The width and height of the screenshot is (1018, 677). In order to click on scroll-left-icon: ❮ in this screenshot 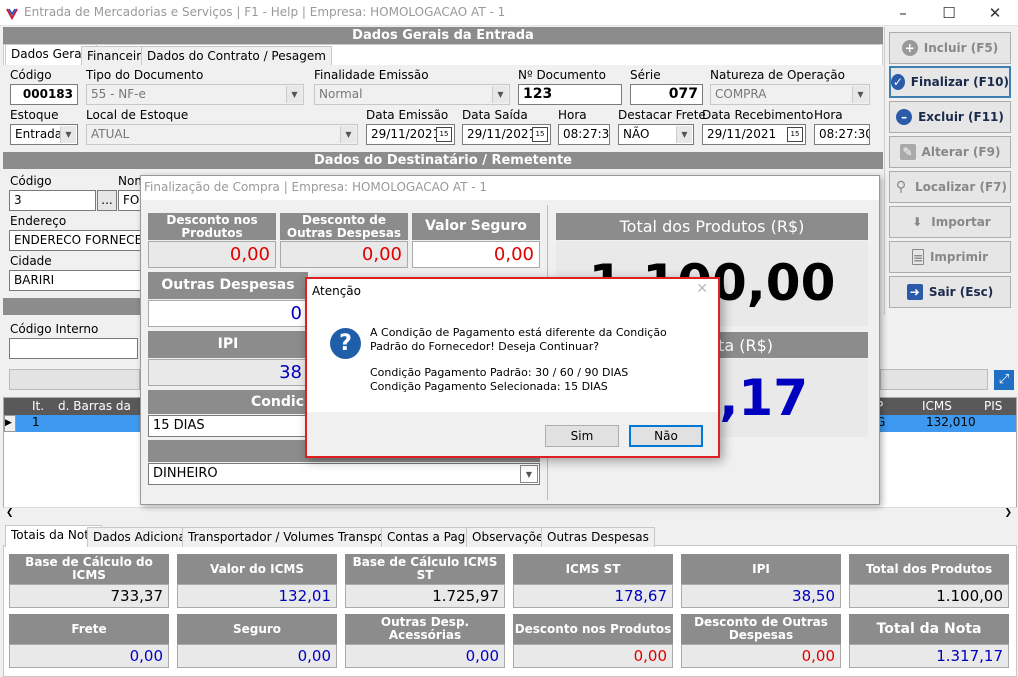, I will do `click(10, 513)`.